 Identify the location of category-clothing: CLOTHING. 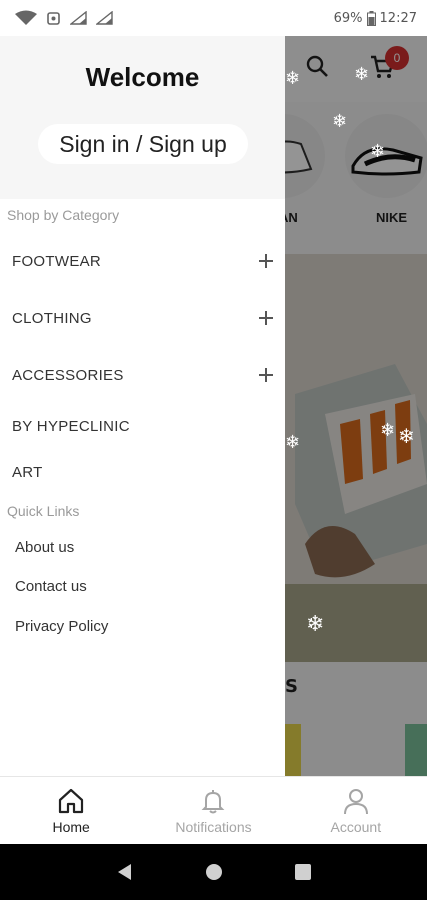
(142, 318).